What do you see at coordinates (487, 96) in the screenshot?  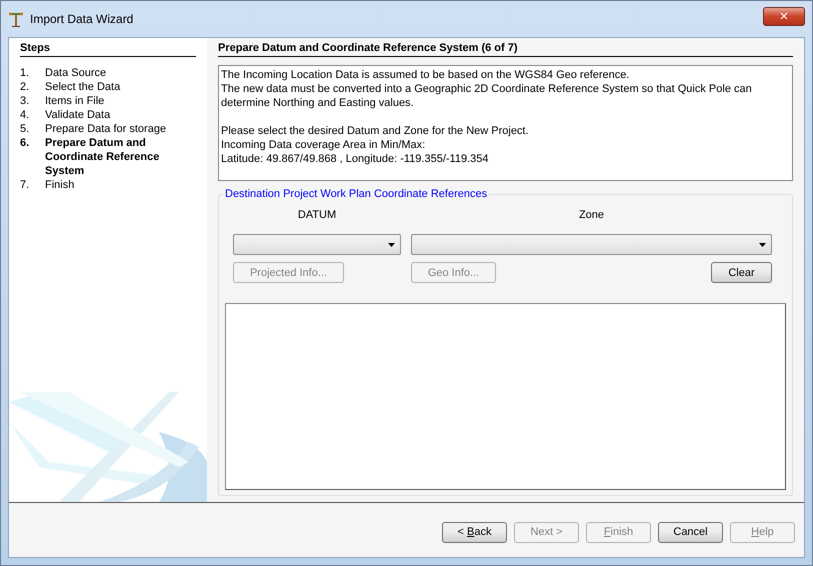 I see `info-text: The new data must be converted into a Geographic 2D Coordinate Reference System so that Quick Pole can determine Northing and Easting values.` at bounding box center [487, 96].